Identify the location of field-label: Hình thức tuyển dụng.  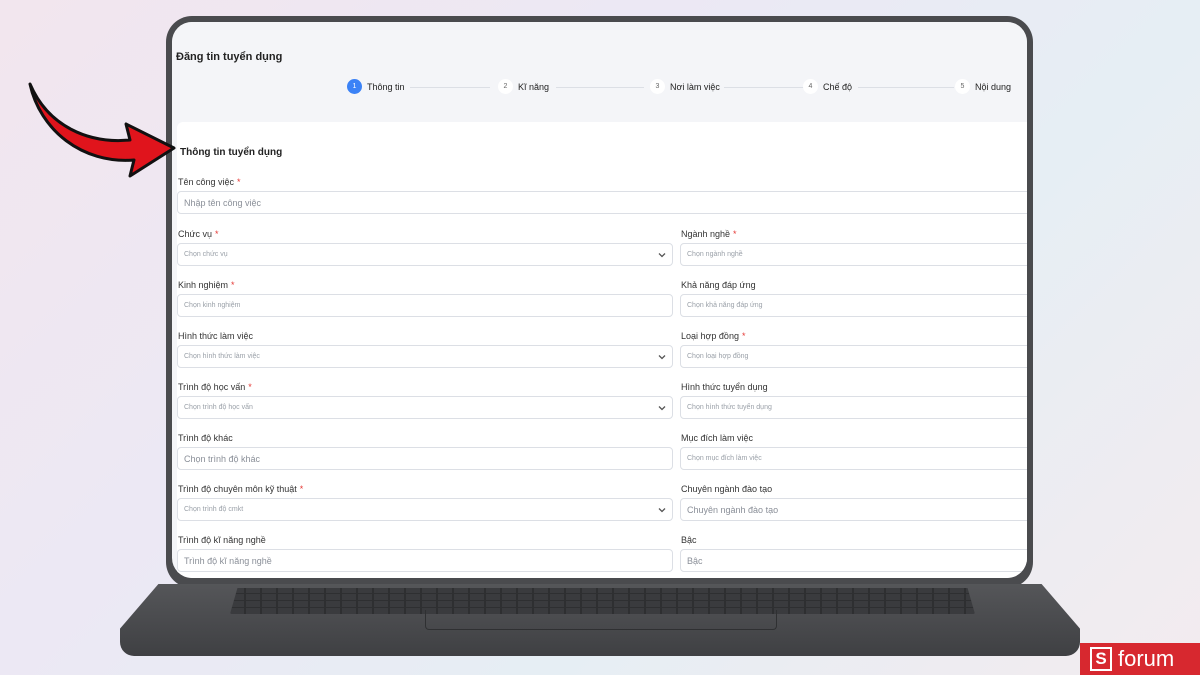
(724, 387).